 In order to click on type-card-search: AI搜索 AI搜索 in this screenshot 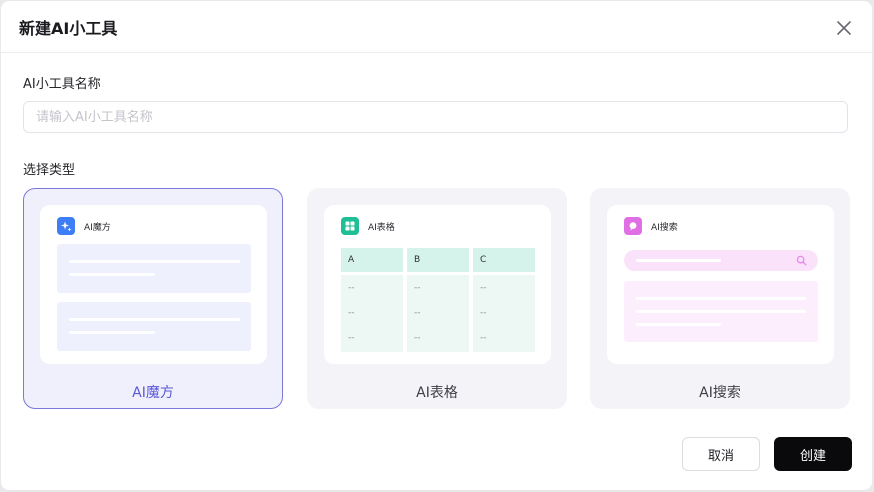, I will do `click(720, 298)`.